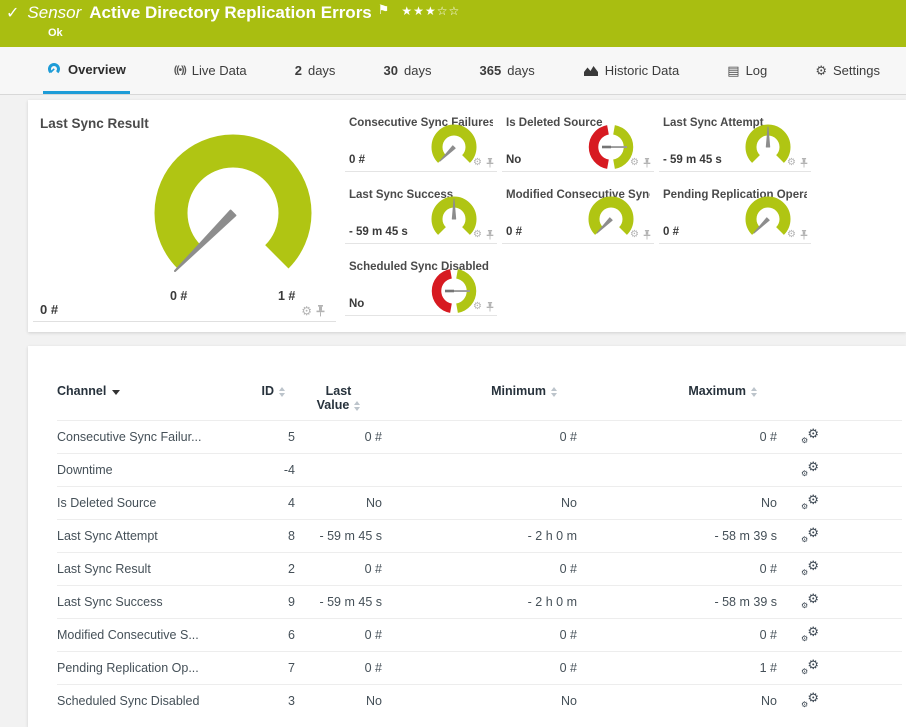 This screenshot has width=906, height=727. Describe the element at coordinates (152, 470) in the screenshot. I see `channel-name-cell: Downtime` at that location.